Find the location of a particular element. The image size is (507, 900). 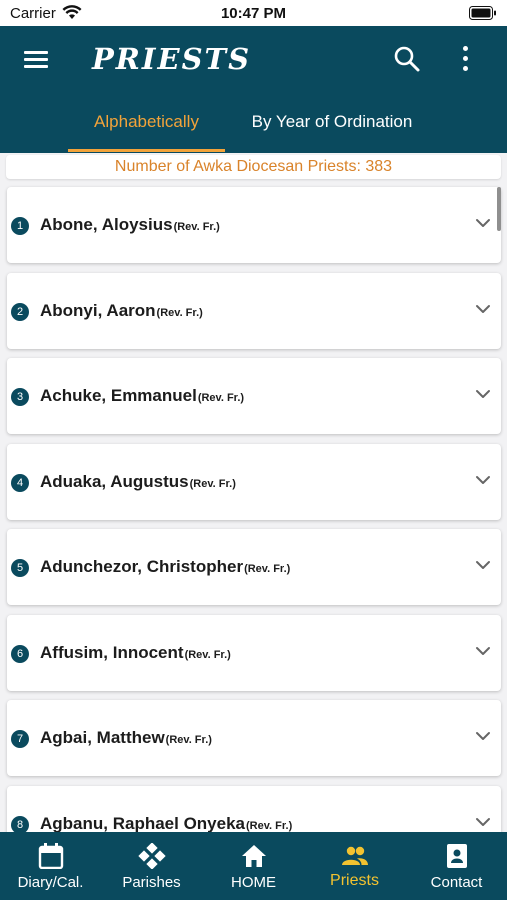

calendar-icon is located at coordinates (51, 856).